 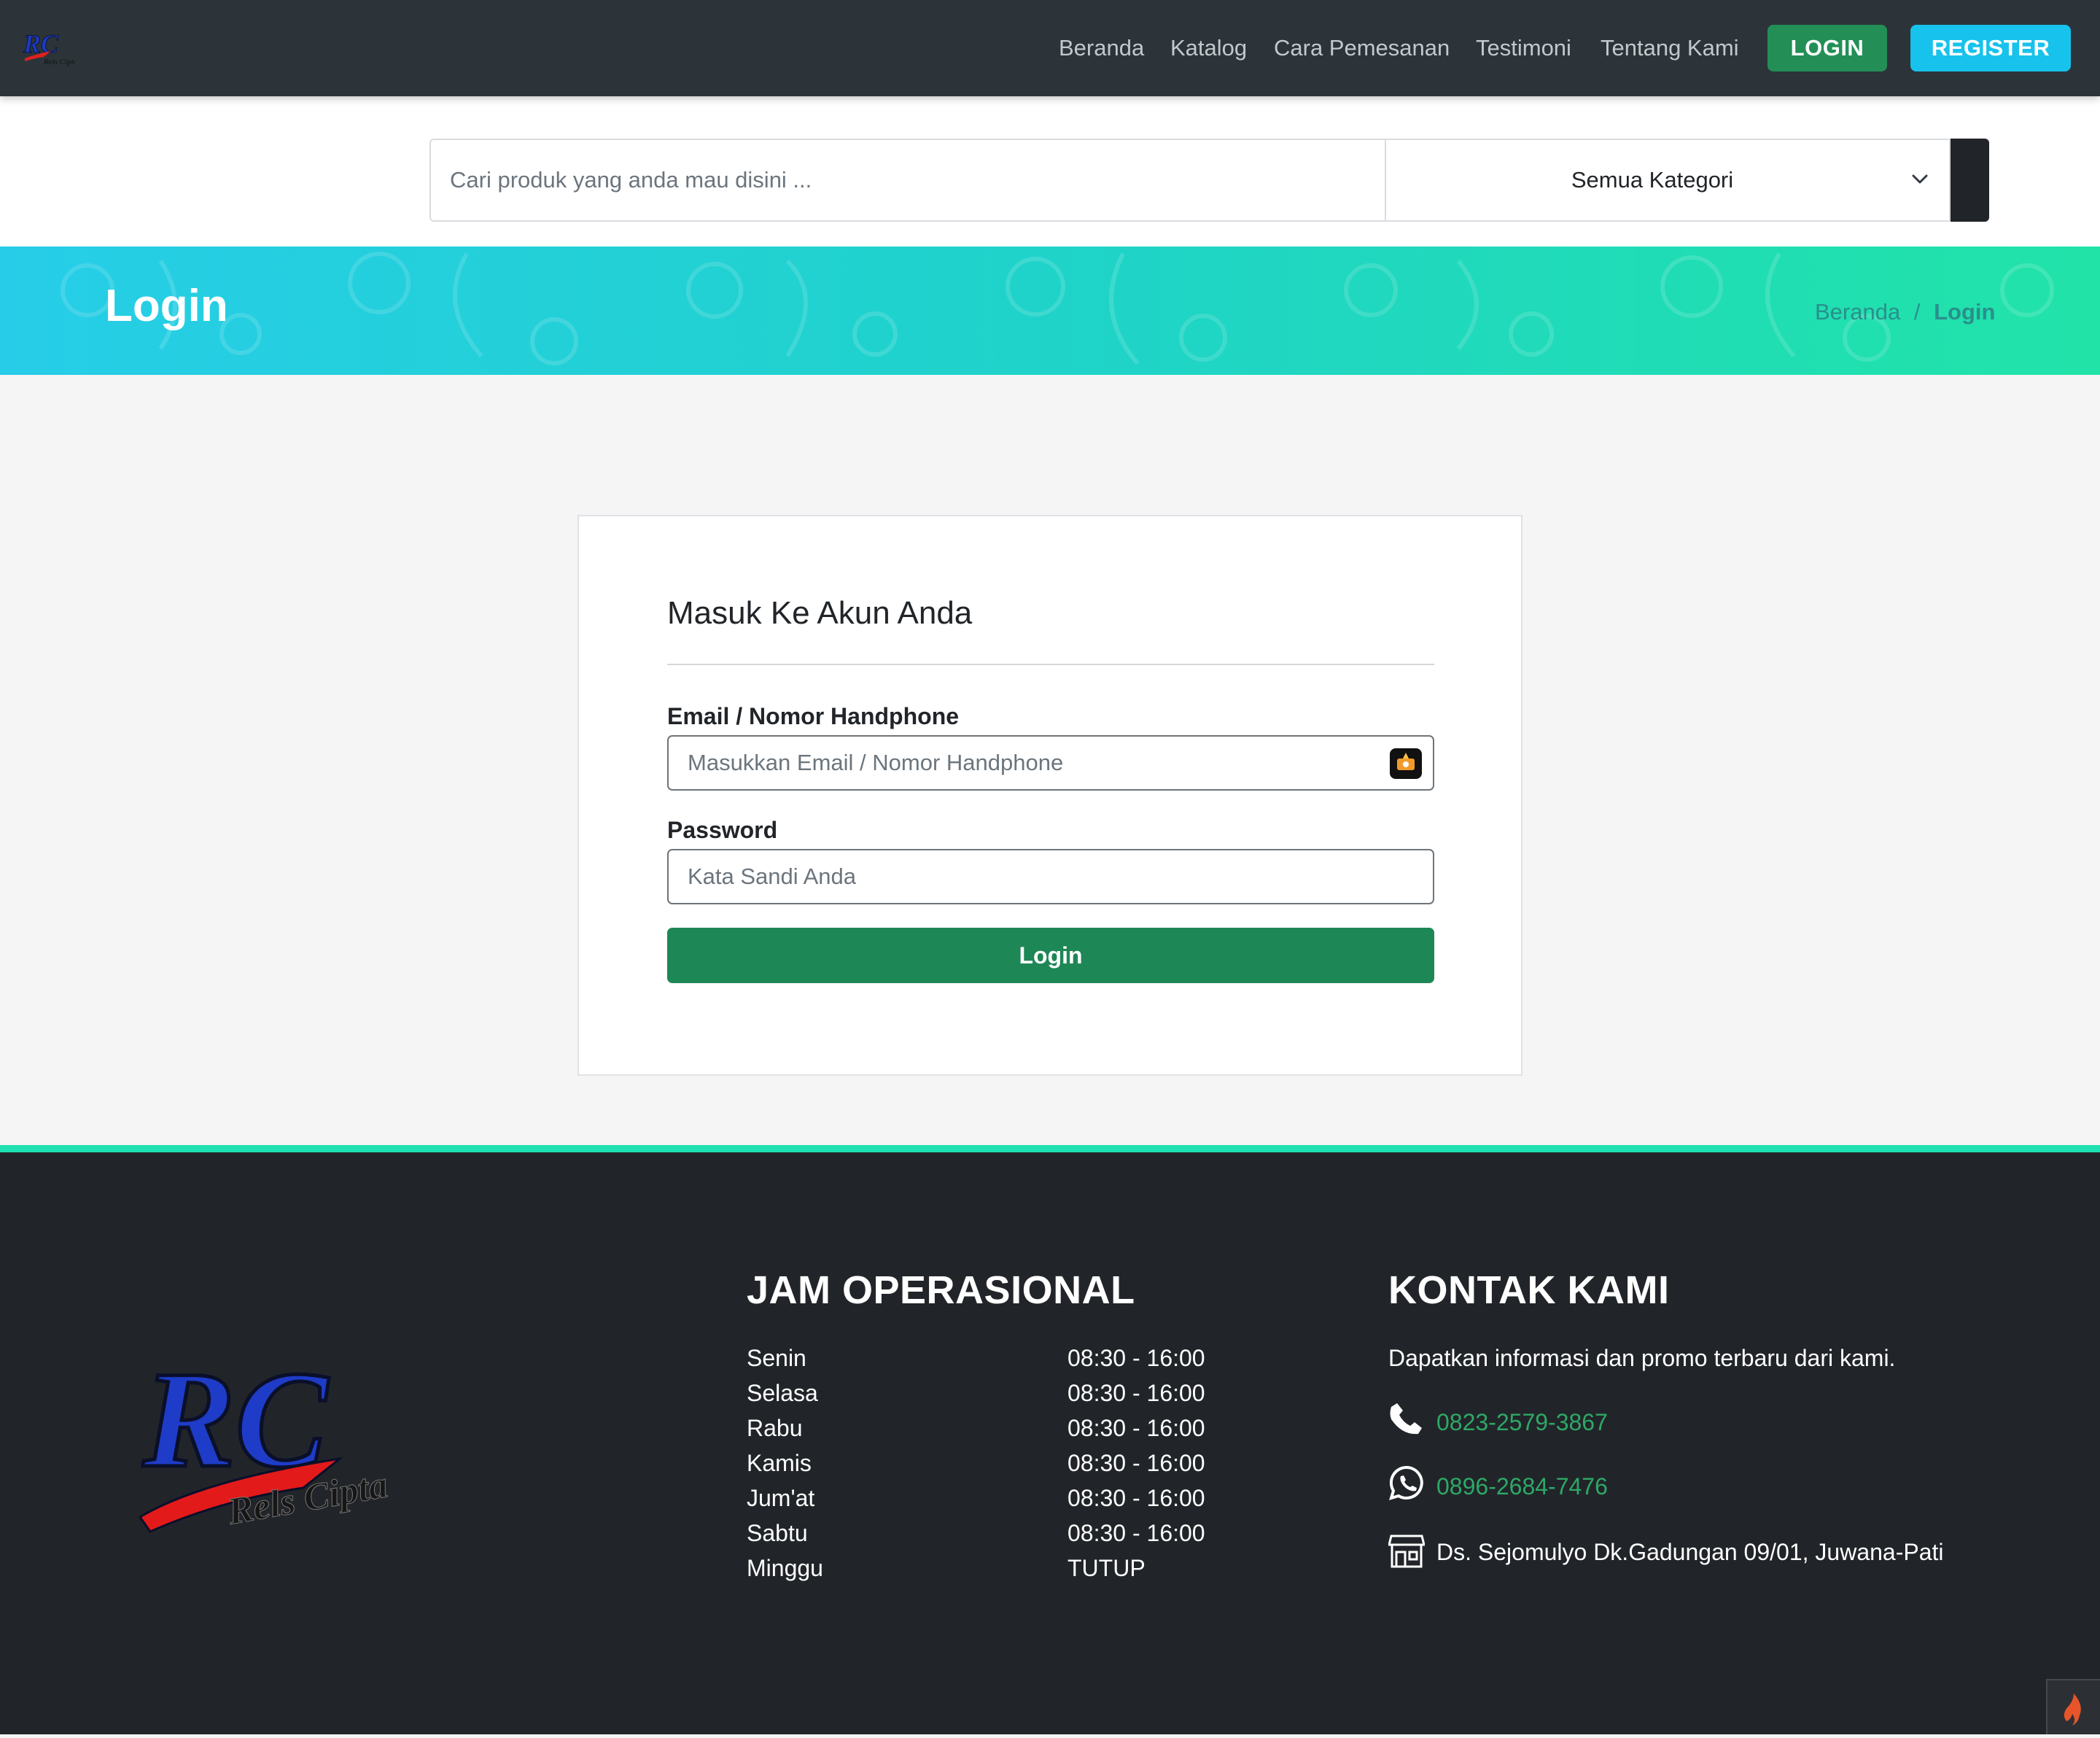 What do you see at coordinates (820, 613) in the screenshot?
I see `login-heading: Masuk Ke Akun Anda` at bounding box center [820, 613].